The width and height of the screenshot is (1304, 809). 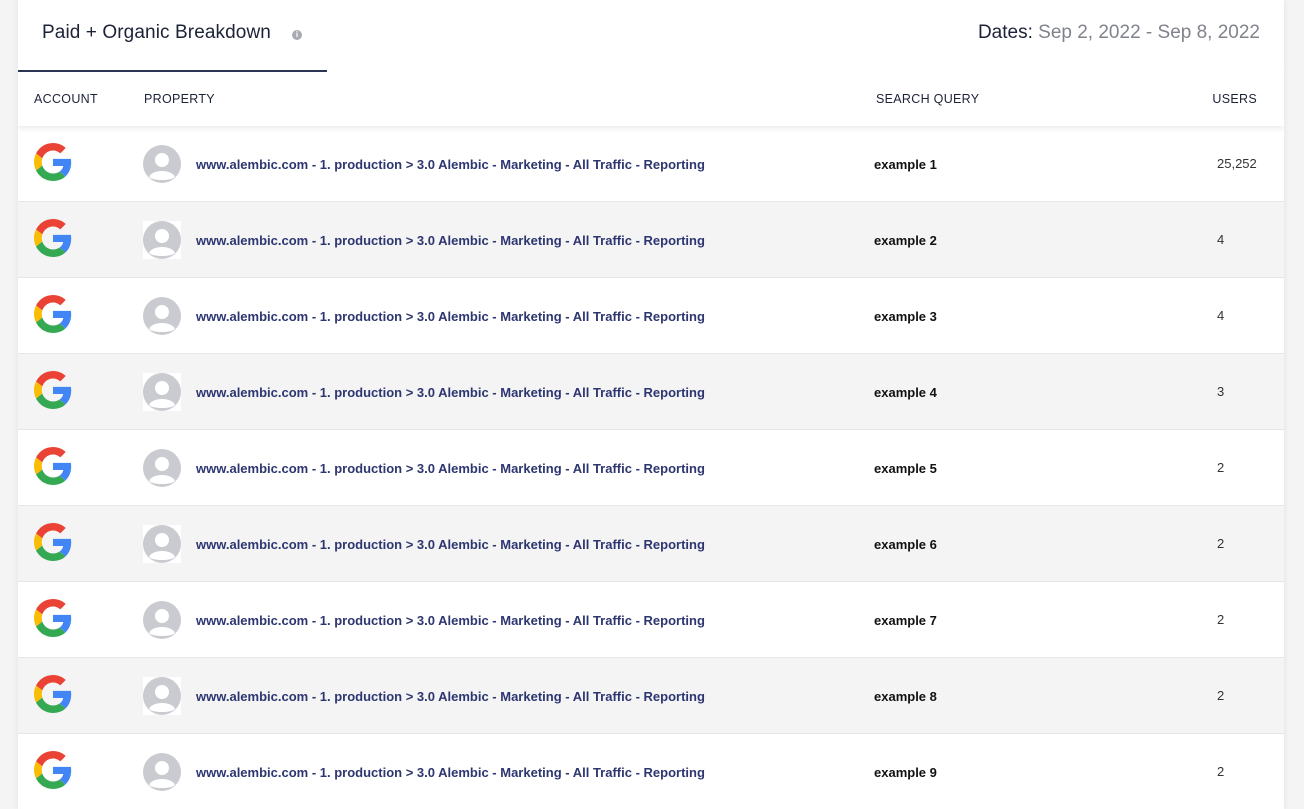 I want to click on search-query: example 8, so click(x=905, y=696).